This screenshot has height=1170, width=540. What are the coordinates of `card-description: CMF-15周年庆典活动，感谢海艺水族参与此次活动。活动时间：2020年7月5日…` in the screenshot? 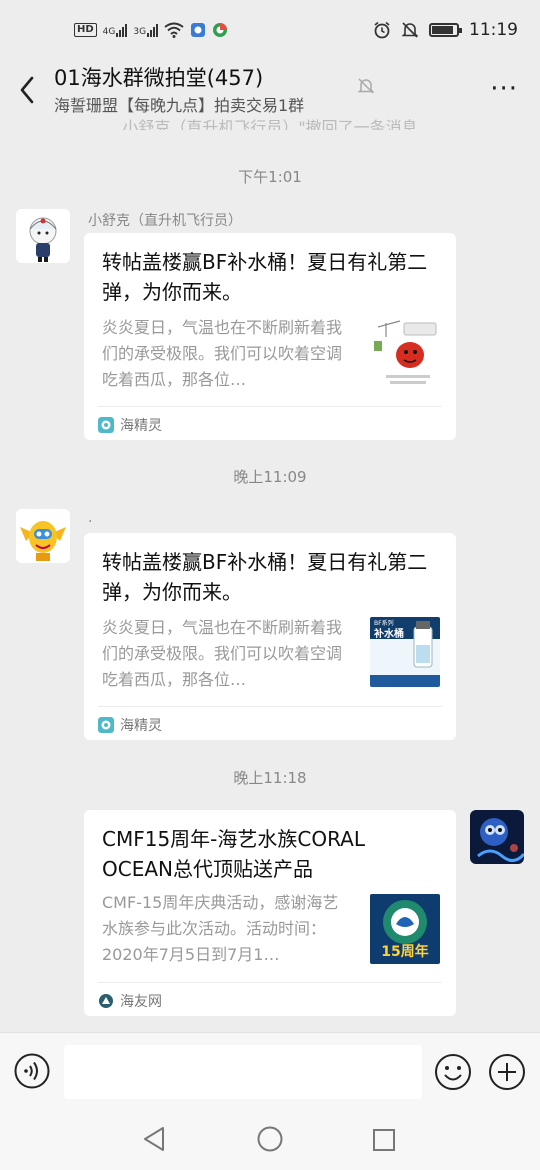 It's located at (220, 928).